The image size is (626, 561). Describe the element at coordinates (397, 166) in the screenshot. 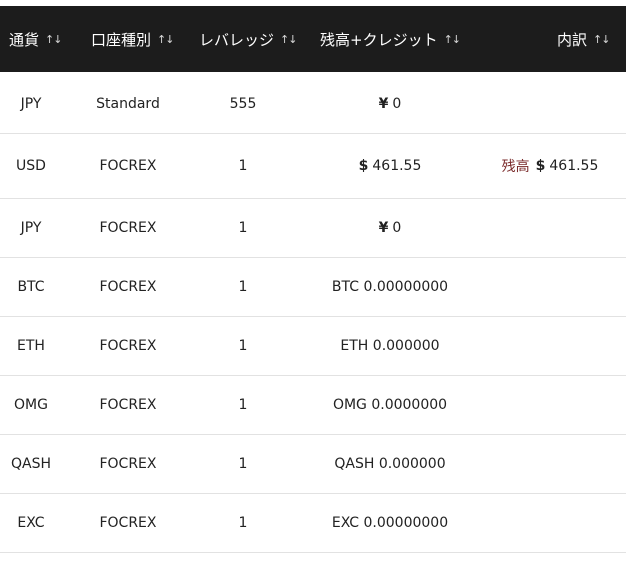

I see `balance-value: 461.55` at that location.